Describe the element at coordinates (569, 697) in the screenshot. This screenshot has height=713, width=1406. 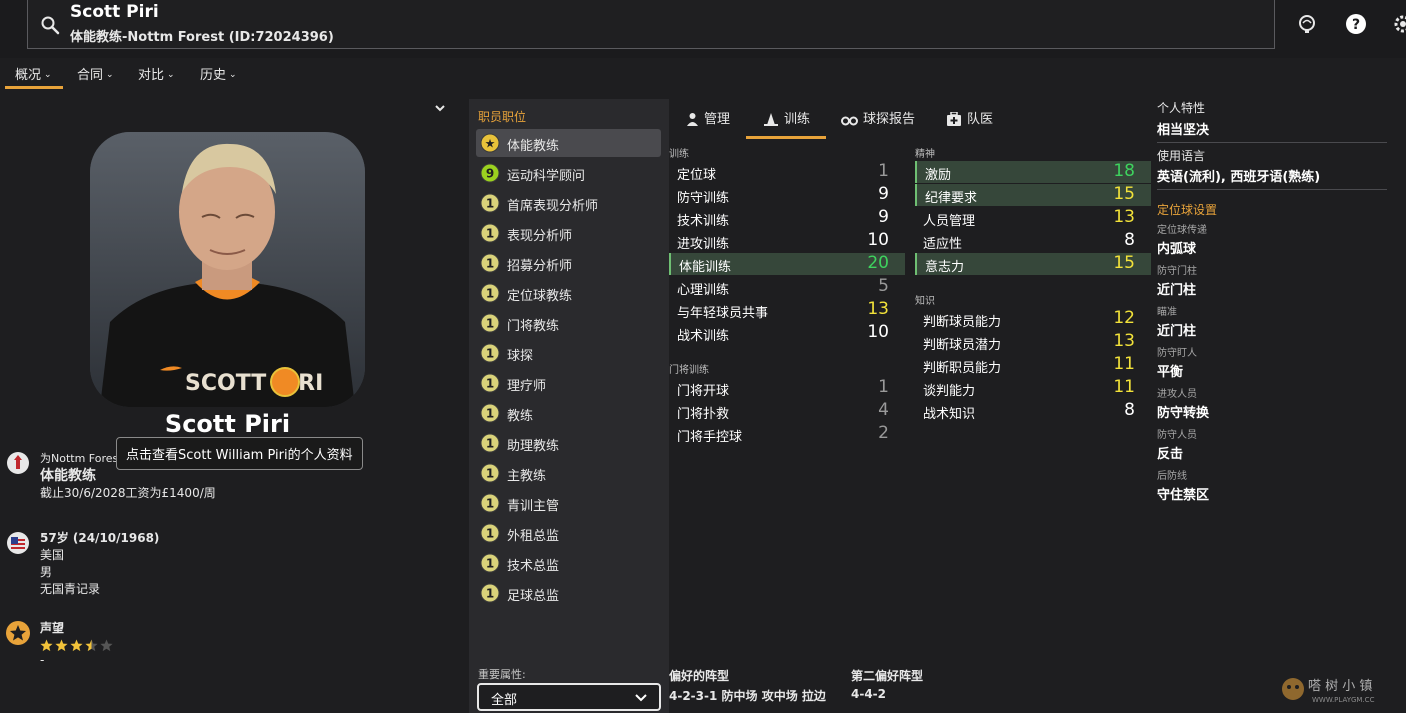
I see `key-attributes-select: 全部` at that location.